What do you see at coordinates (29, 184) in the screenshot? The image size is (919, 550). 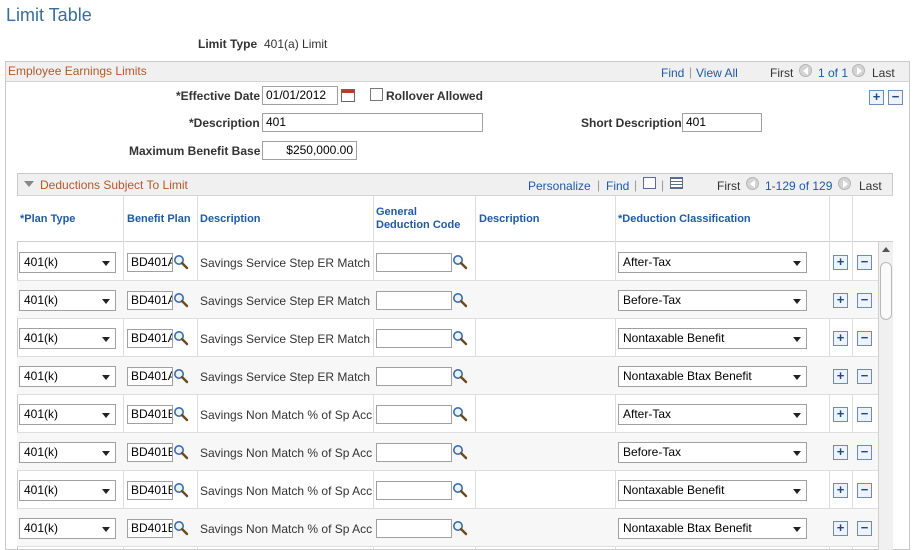 I see `collapse-triangle-icon` at bounding box center [29, 184].